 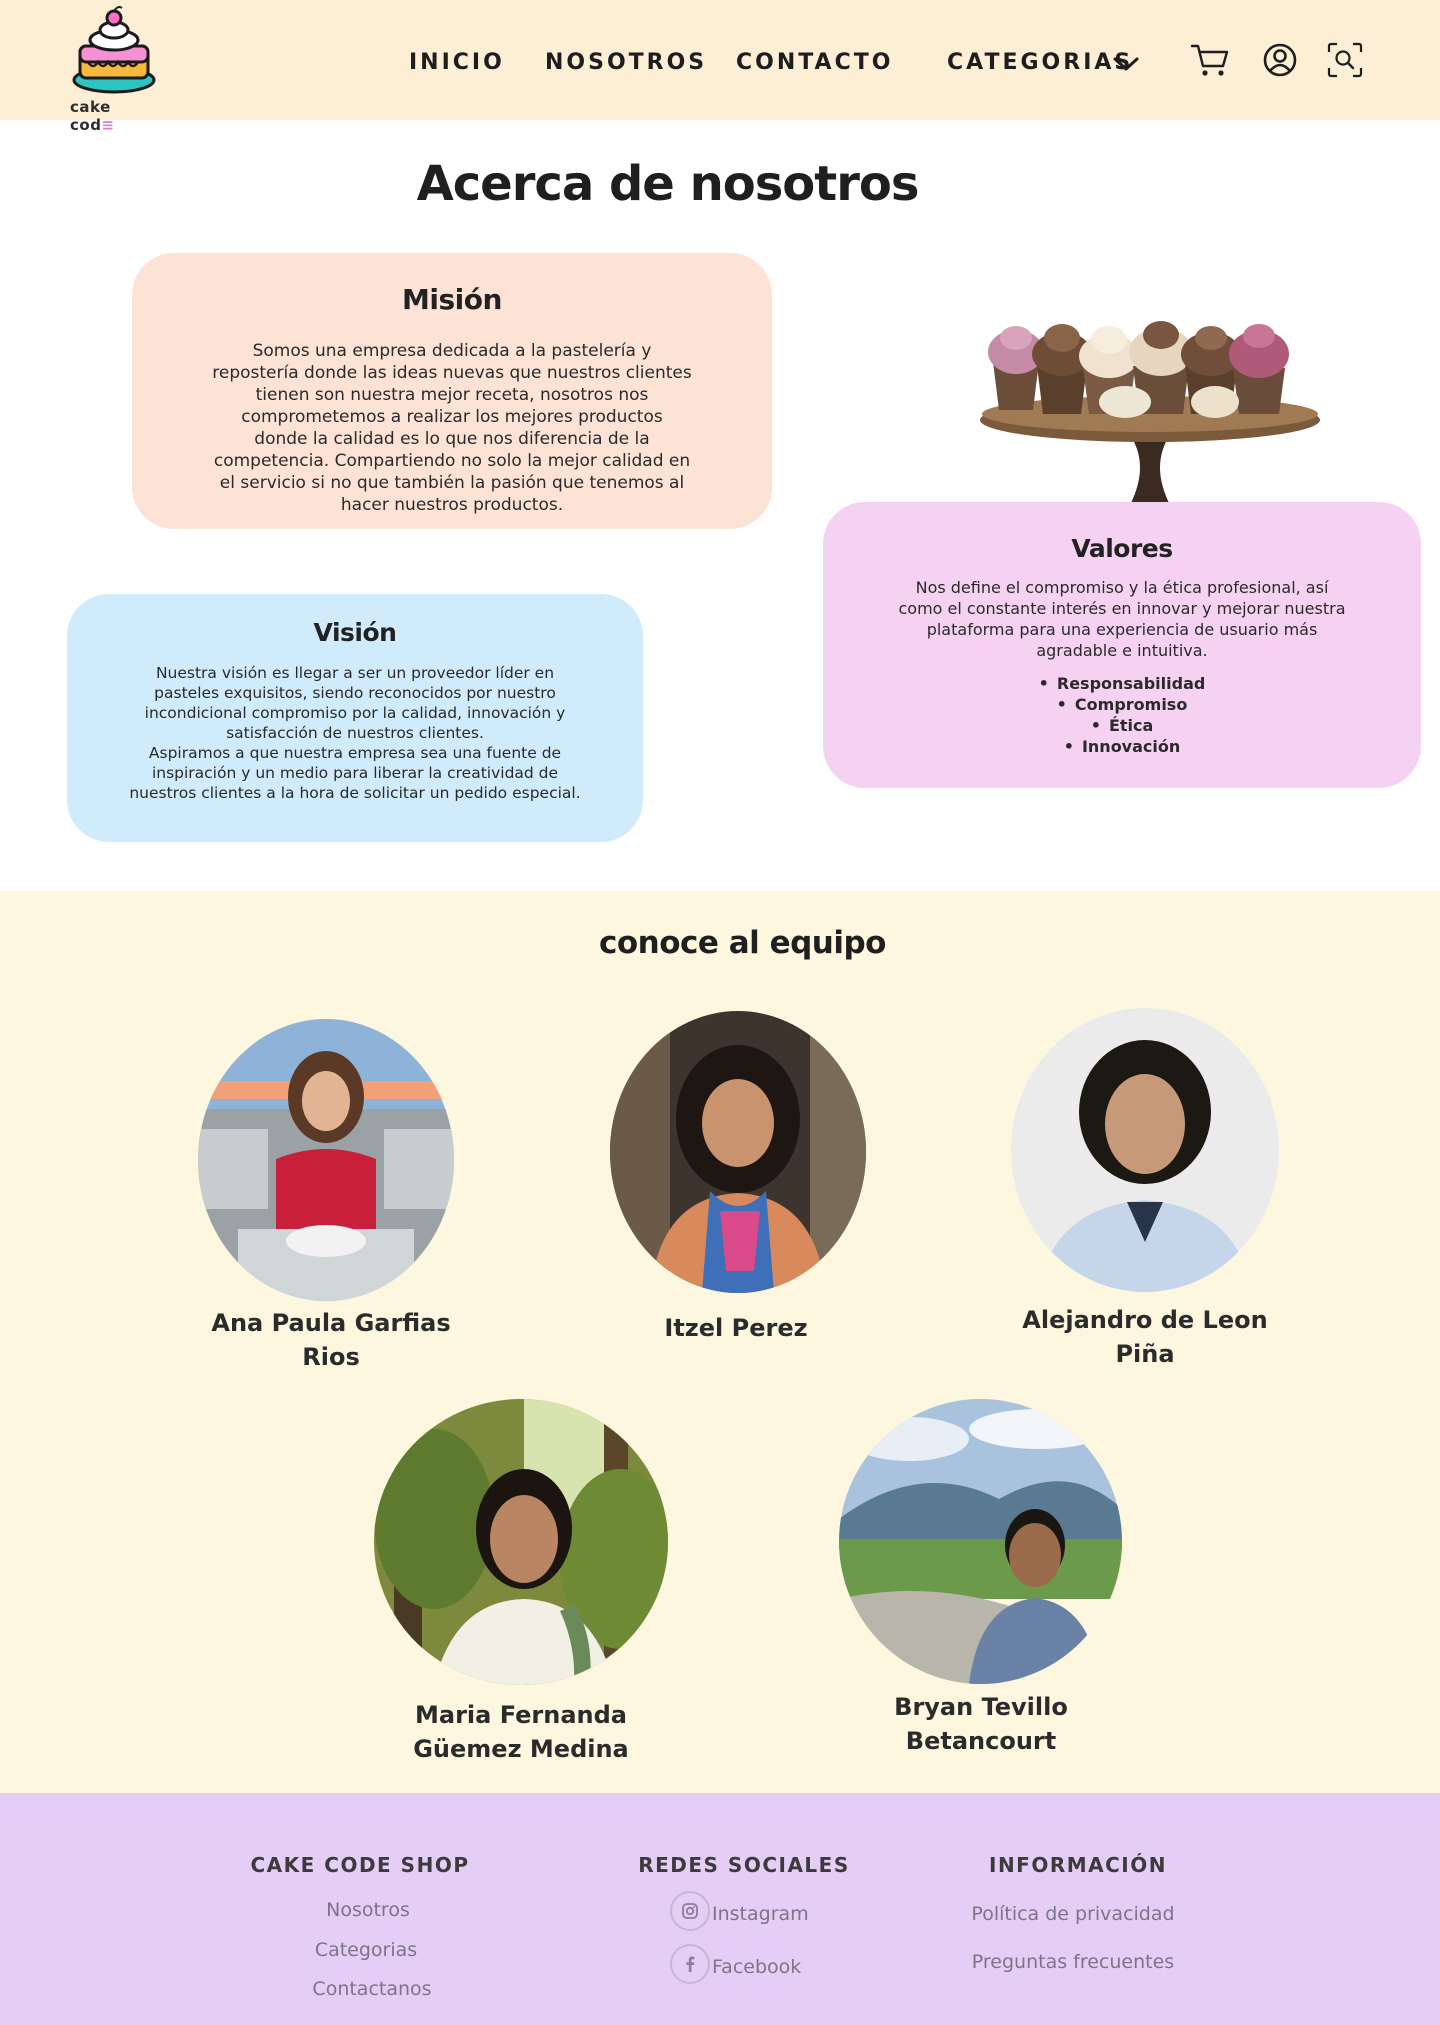 What do you see at coordinates (368, 1910) in the screenshot?
I see `footer-link-nosotros: Nosotros` at bounding box center [368, 1910].